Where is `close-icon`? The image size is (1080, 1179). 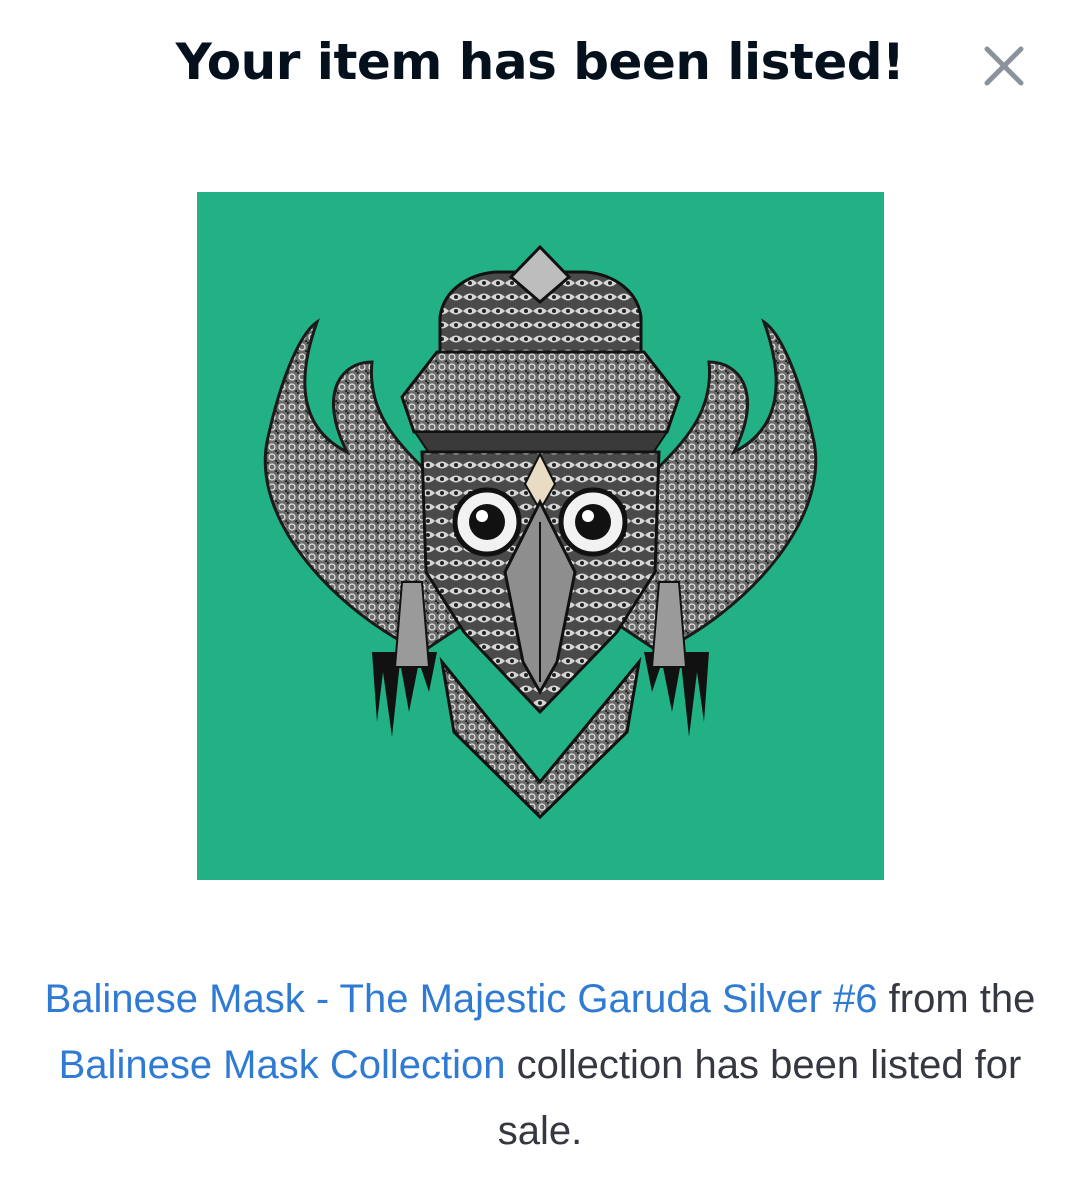
close-icon is located at coordinates (1004, 66).